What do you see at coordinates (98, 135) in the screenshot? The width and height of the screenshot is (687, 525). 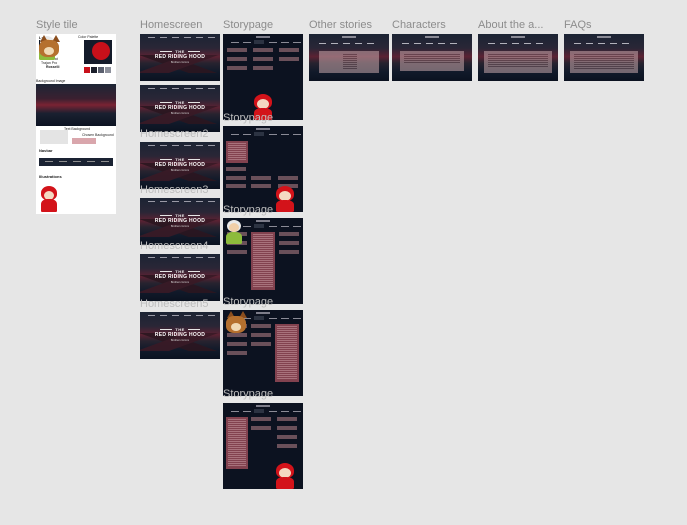 I see `chosen-background-label: Chosen Background` at bounding box center [98, 135].